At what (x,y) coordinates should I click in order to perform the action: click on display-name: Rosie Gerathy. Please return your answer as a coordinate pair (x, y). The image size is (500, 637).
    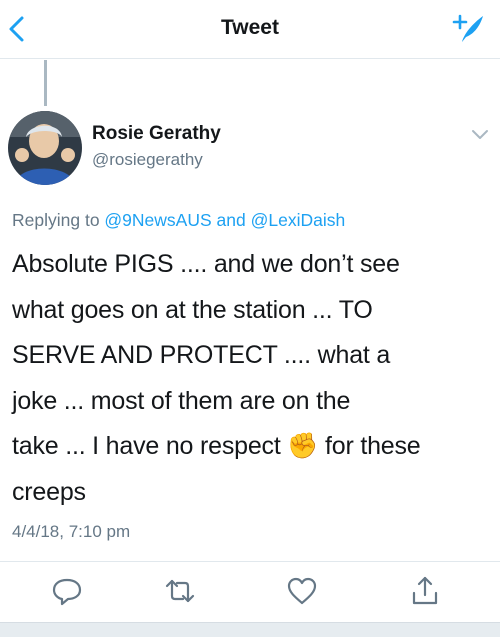
    Looking at the image, I should click on (156, 134).